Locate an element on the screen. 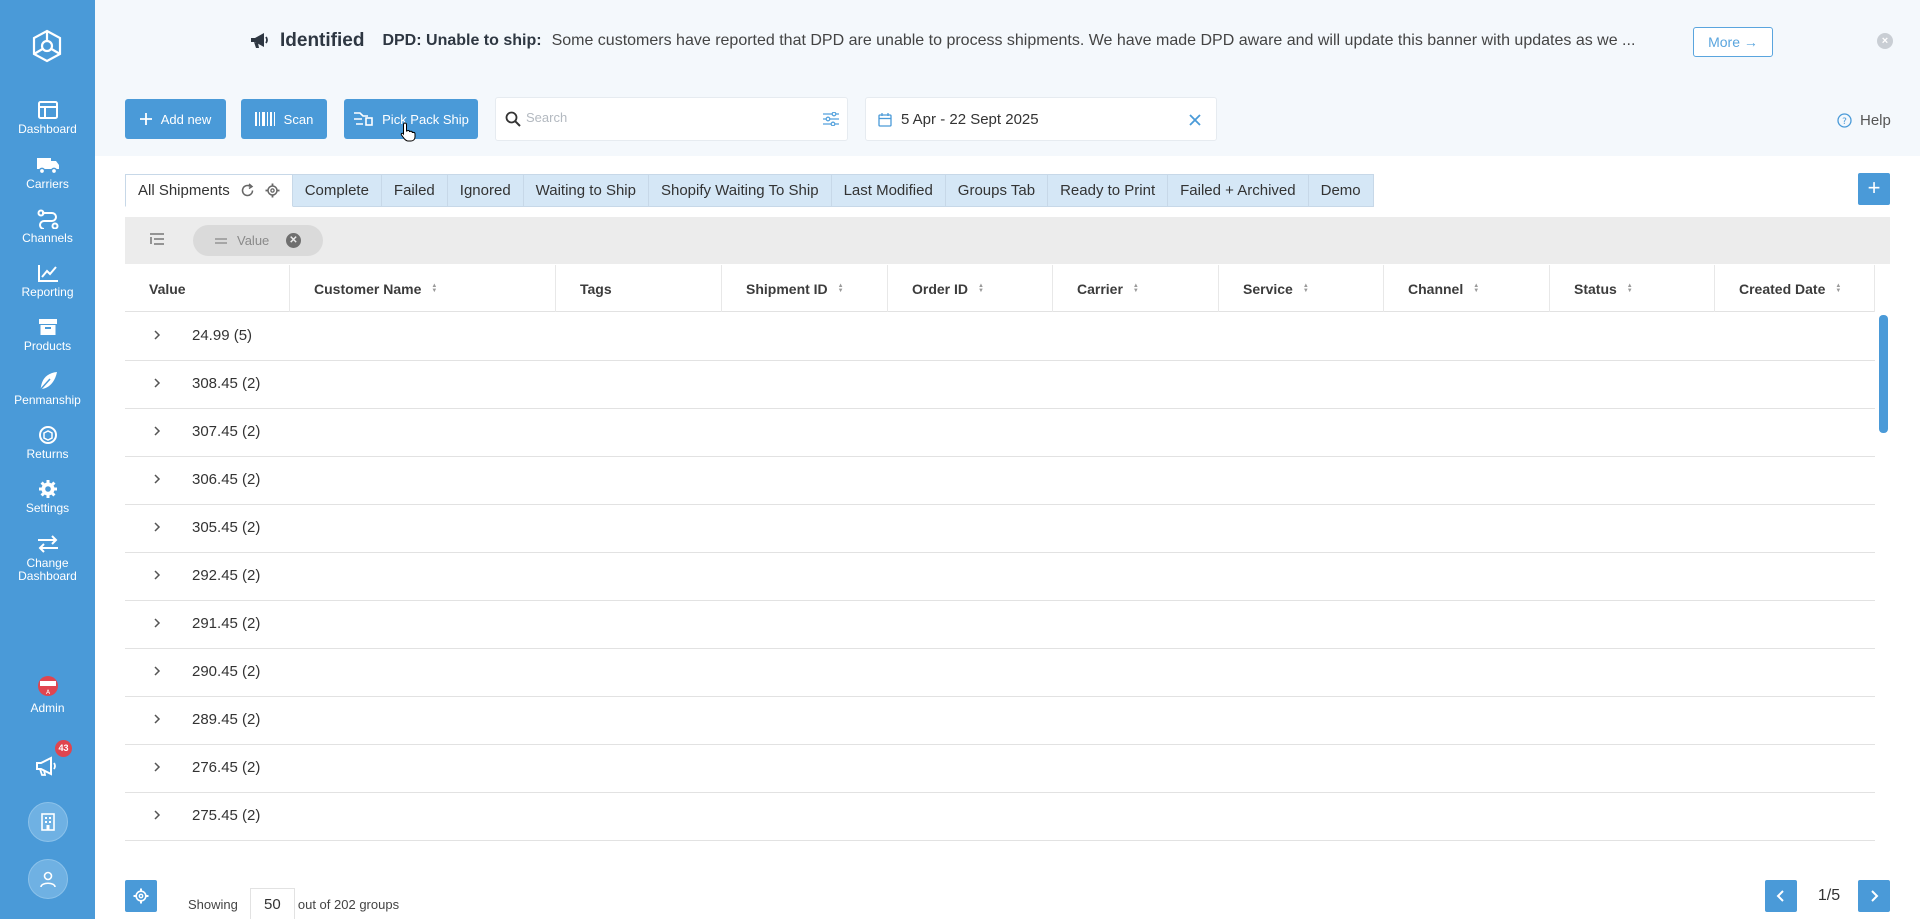  table-row: 289.45 (2) is located at coordinates (1000, 720).